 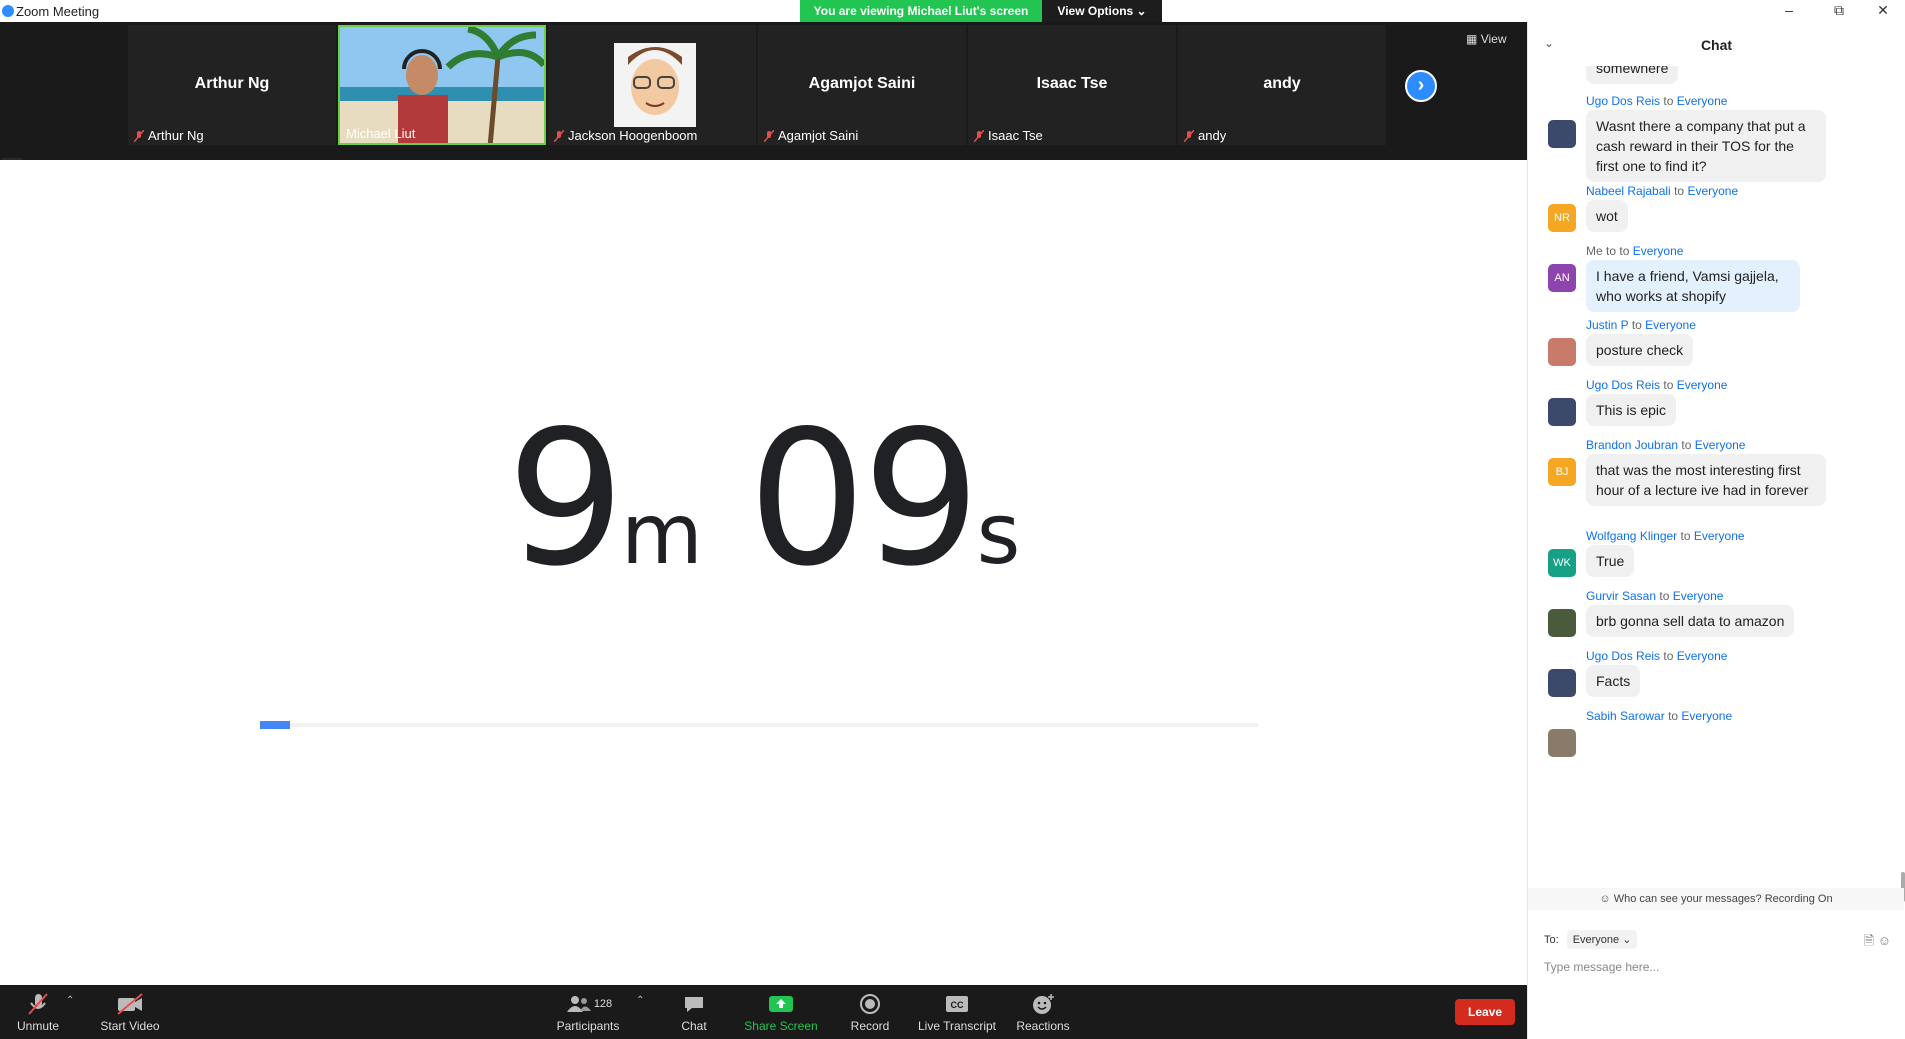 I want to click on message-bubble: posture check, so click(x=1640, y=350).